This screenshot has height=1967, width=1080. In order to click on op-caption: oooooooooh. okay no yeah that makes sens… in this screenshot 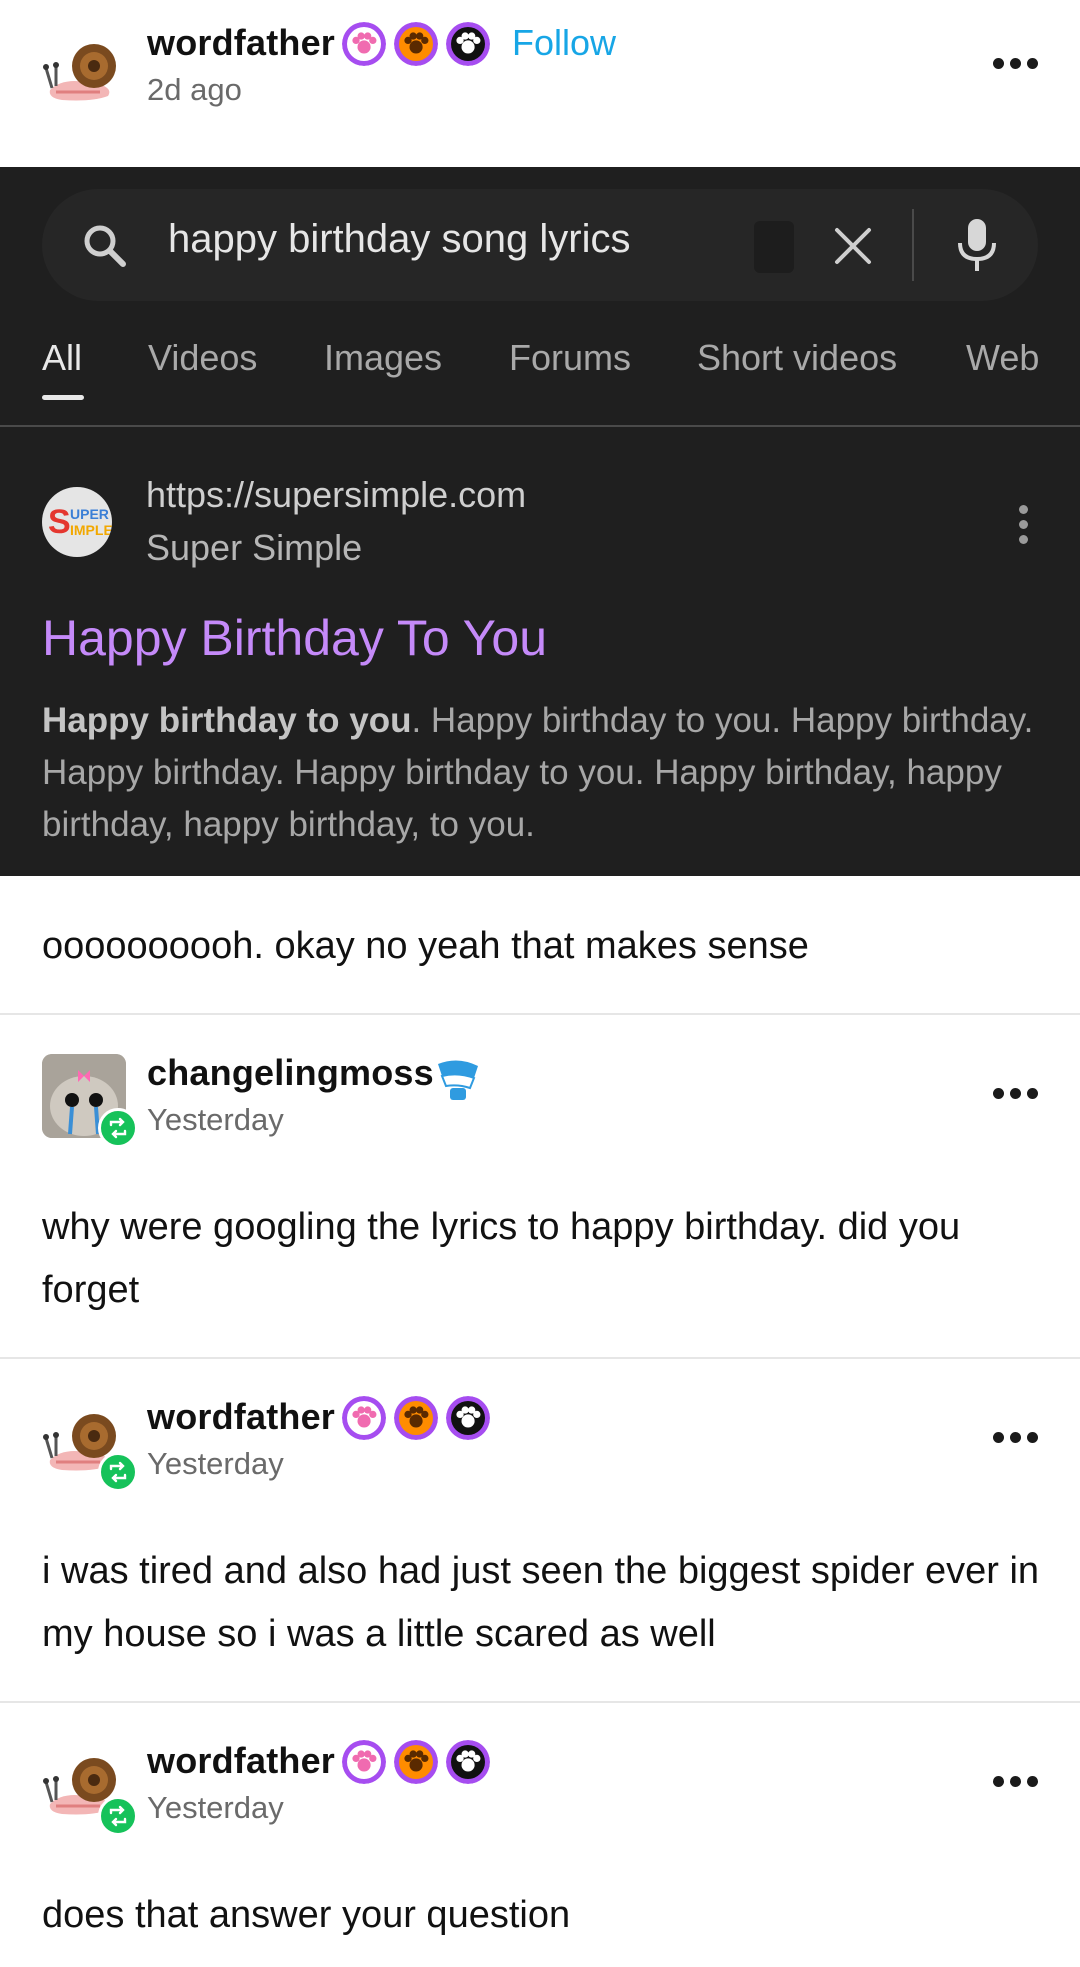, I will do `click(425, 946)`.